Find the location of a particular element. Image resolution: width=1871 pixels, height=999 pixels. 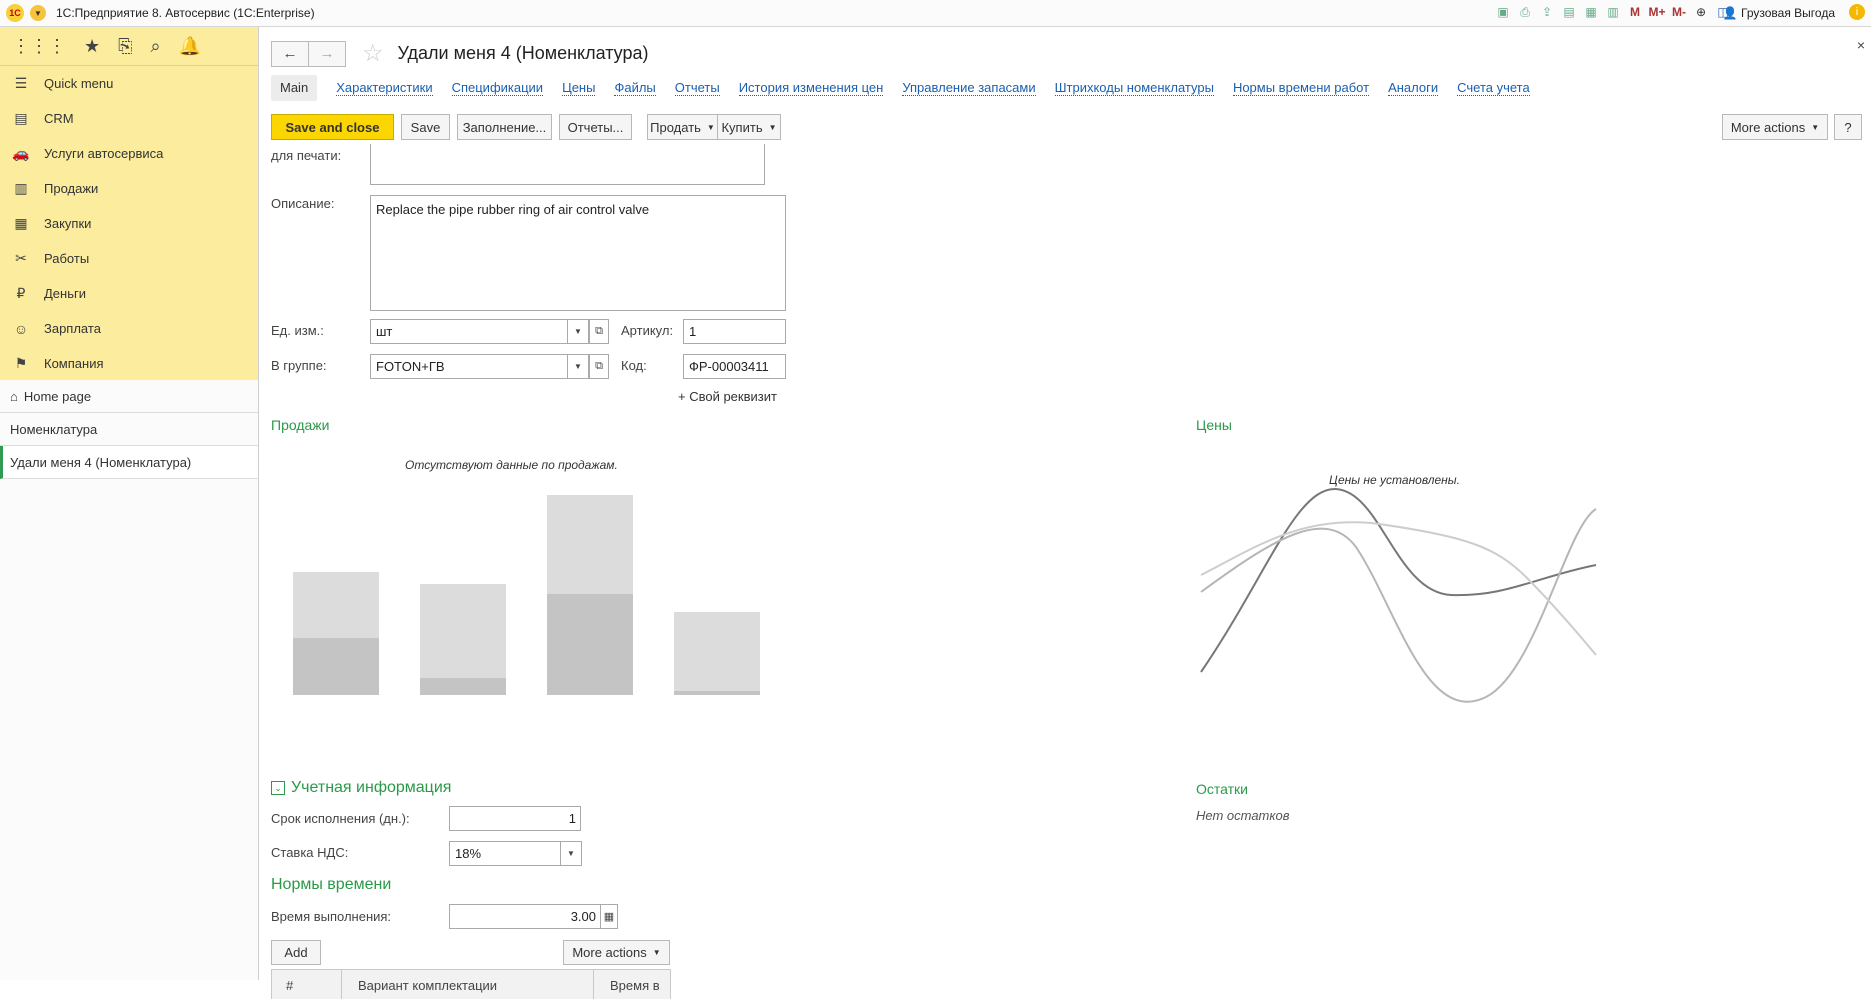

unit-open-button: ⧉ is located at coordinates (599, 331).